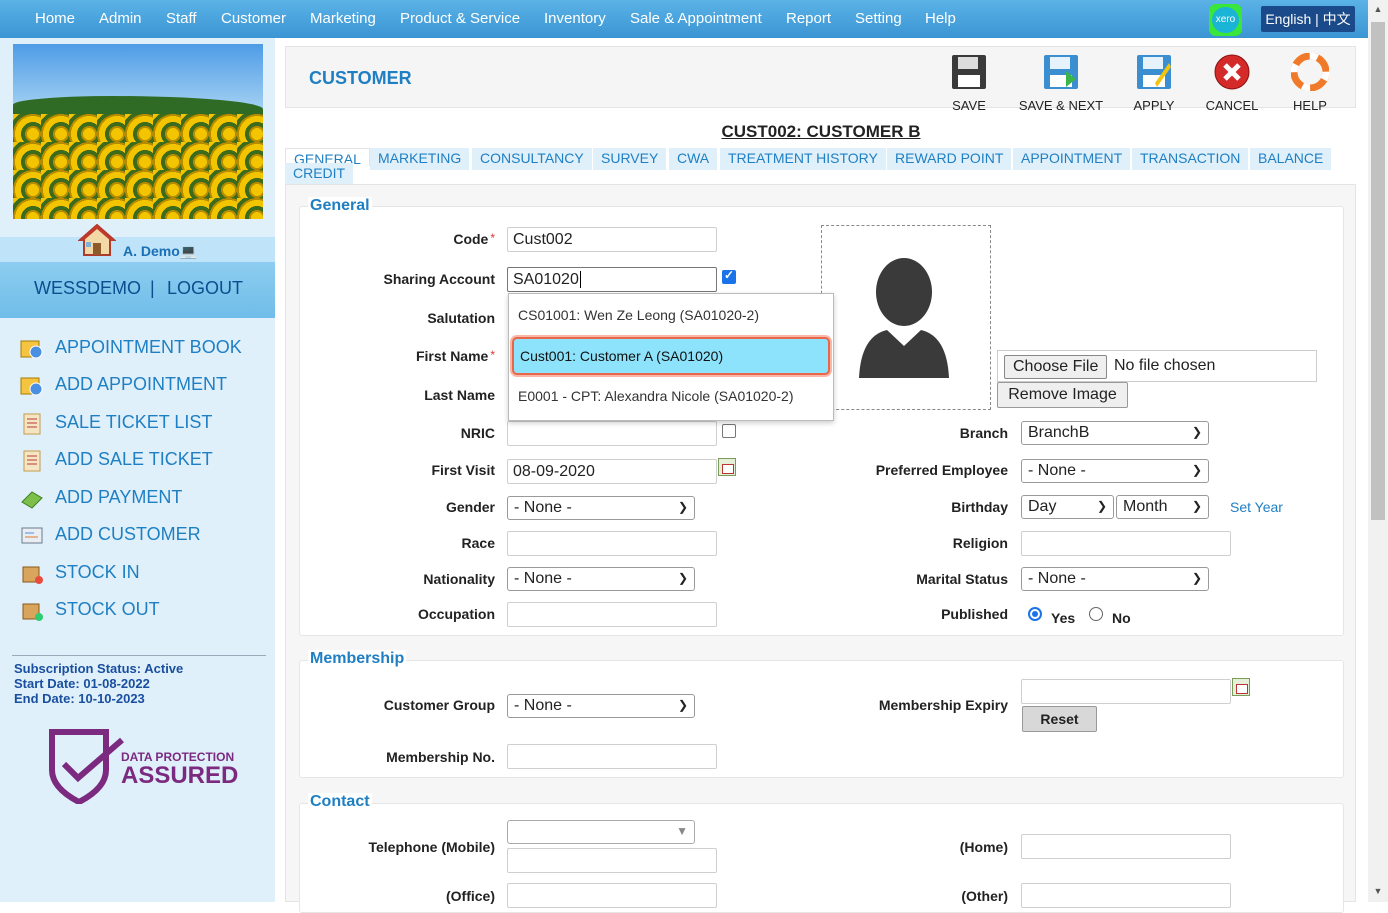 The height and width of the screenshot is (913, 1388). What do you see at coordinates (969, 83) in the screenshot?
I see `save-button: SAVE` at bounding box center [969, 83].